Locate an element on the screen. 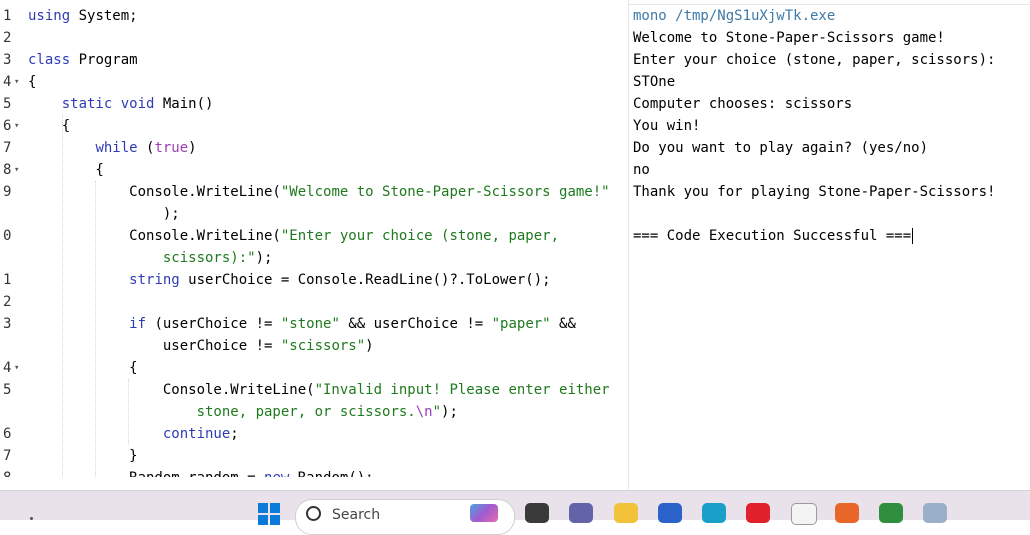 The height and width of the screenshot is (535, 1030). line-number: 4 is located at coordinates (7, 368).